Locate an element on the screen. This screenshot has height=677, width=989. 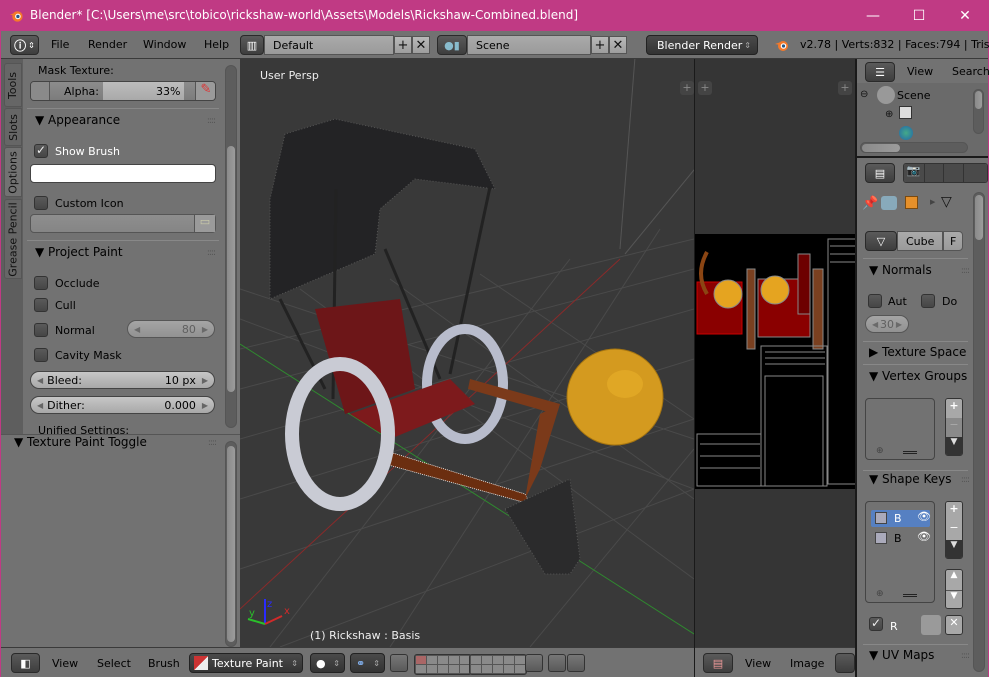
delete-scene-button: ✕ is located at coordinates (618, 45).